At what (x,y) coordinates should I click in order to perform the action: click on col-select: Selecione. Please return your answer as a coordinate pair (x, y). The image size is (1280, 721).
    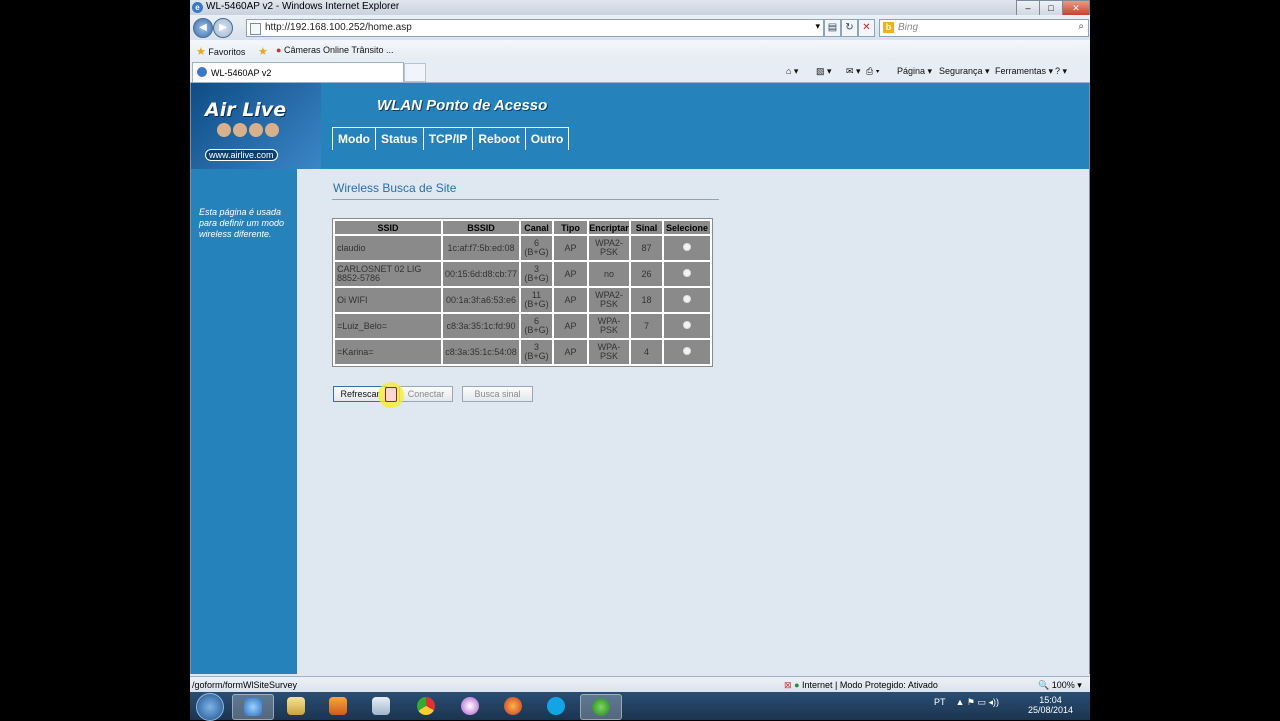
    Looking at the image, I should click on (687, 227).